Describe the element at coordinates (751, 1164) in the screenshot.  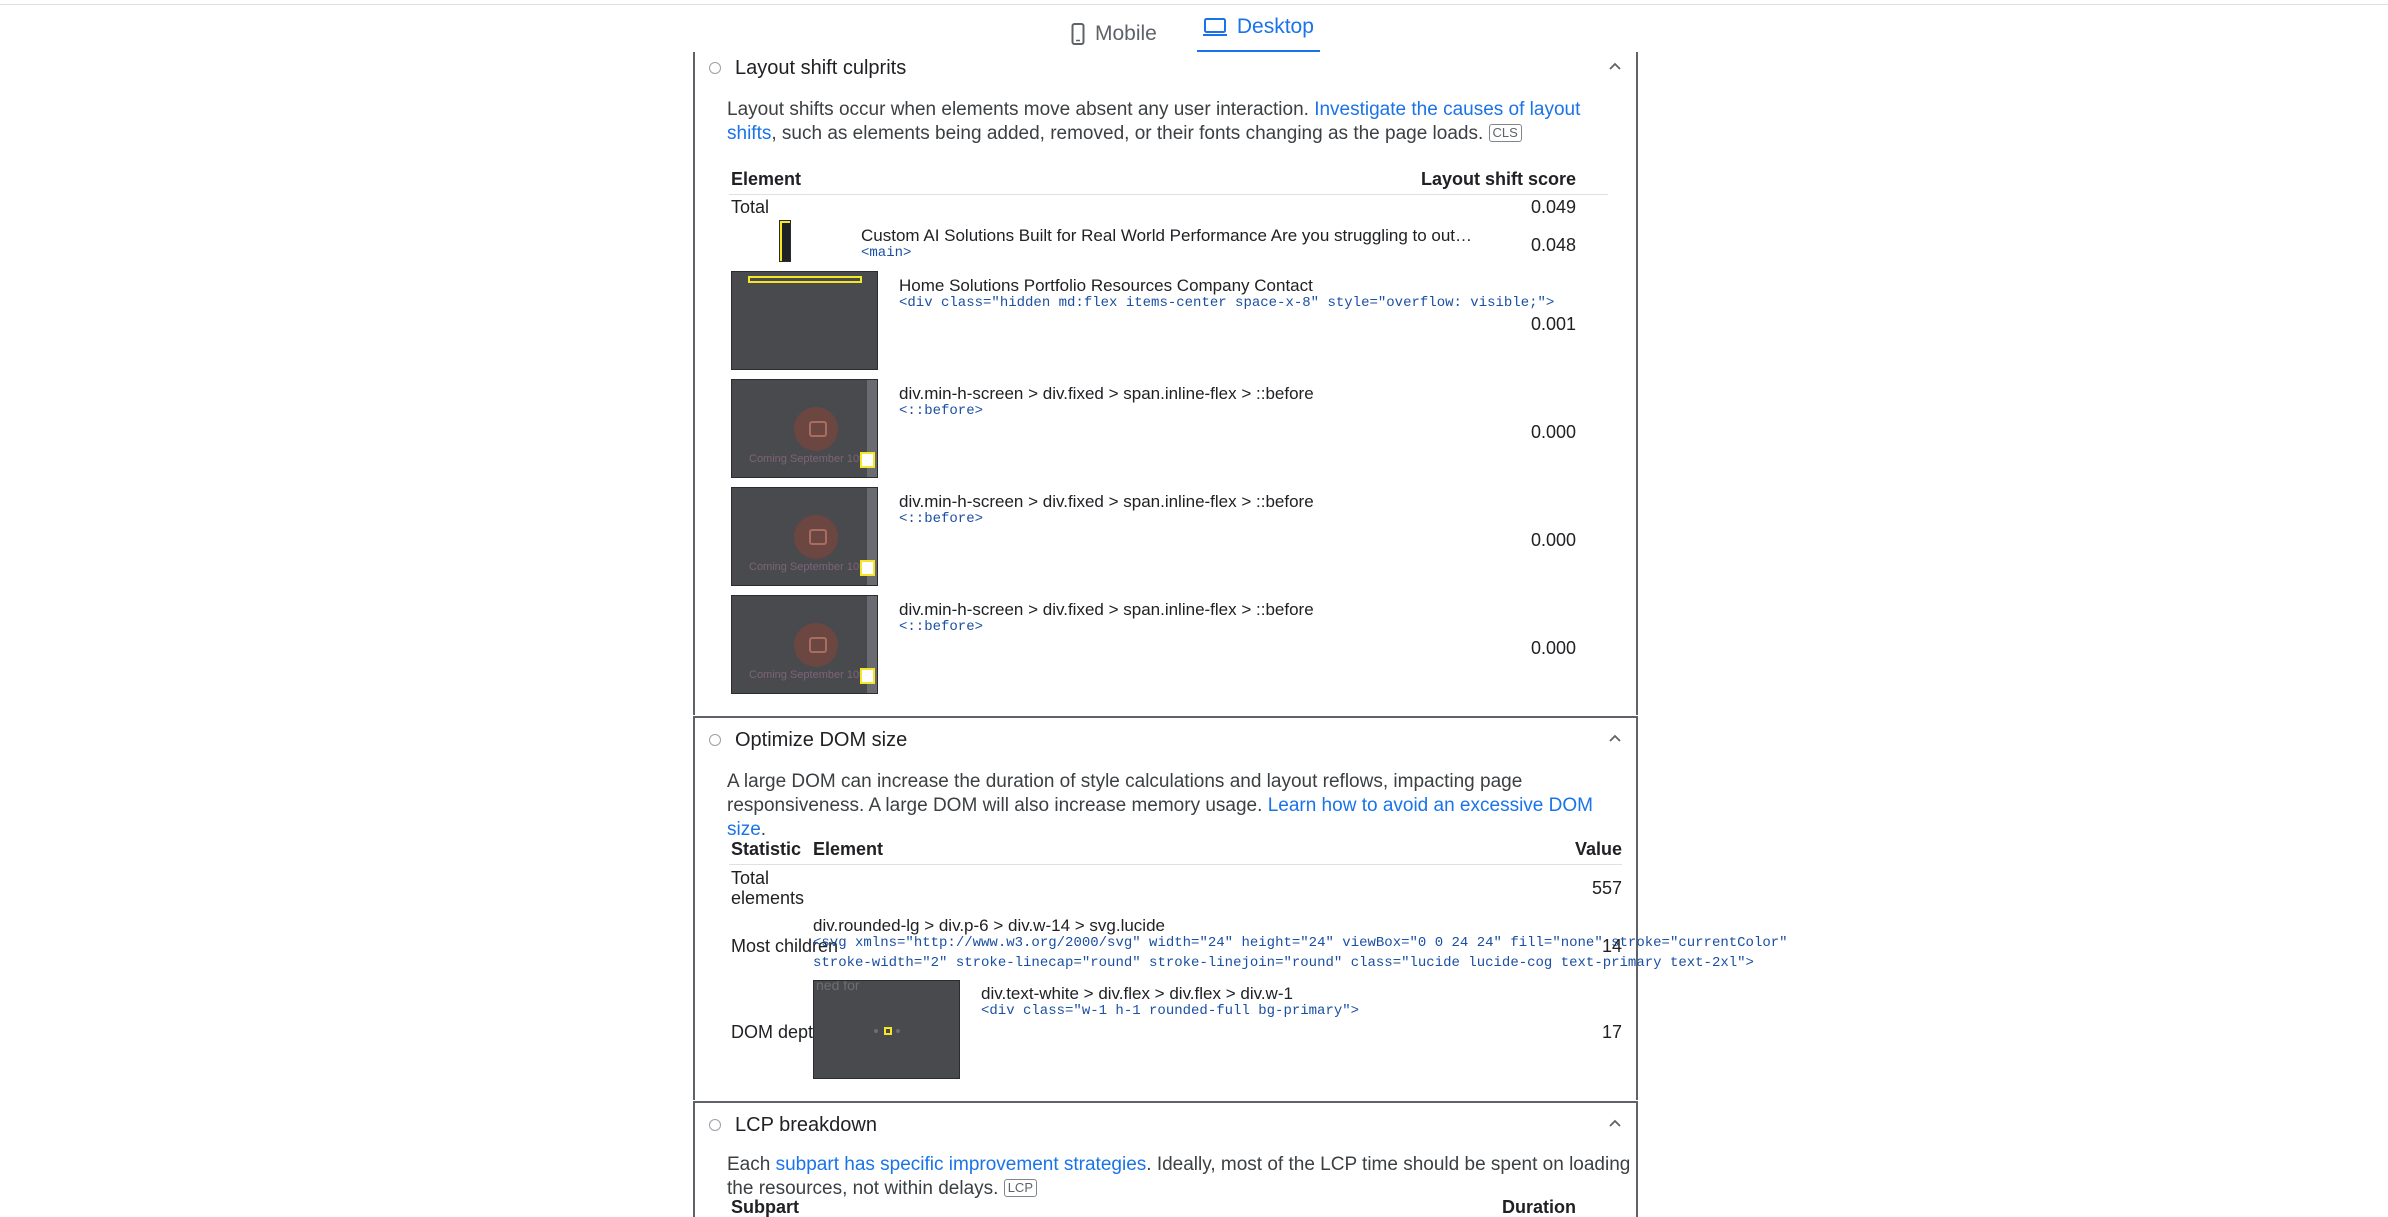
I see `desc-text: Each` at that location.